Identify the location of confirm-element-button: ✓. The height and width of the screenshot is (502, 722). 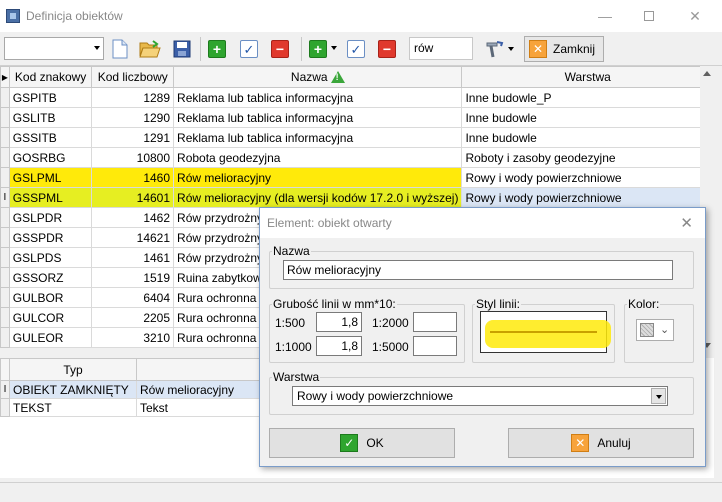
(356, 49).